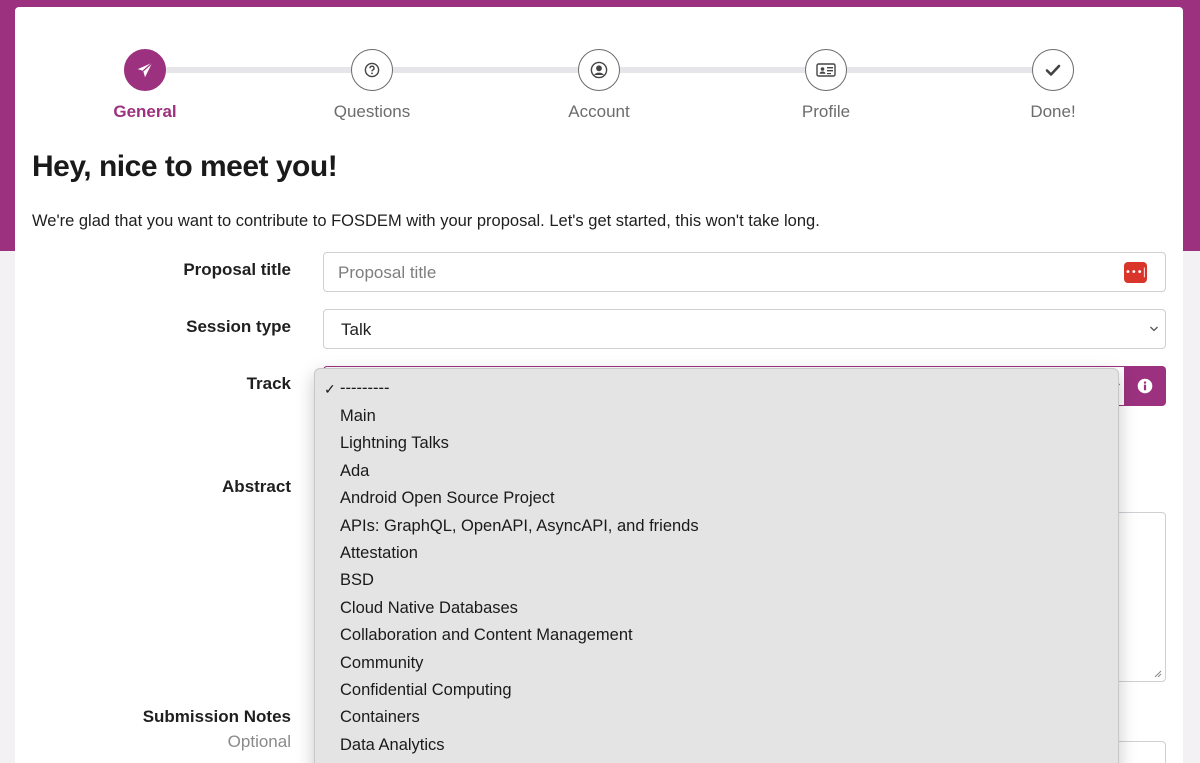  I want to click on abstract-label: Abstract, so click(256, 486).